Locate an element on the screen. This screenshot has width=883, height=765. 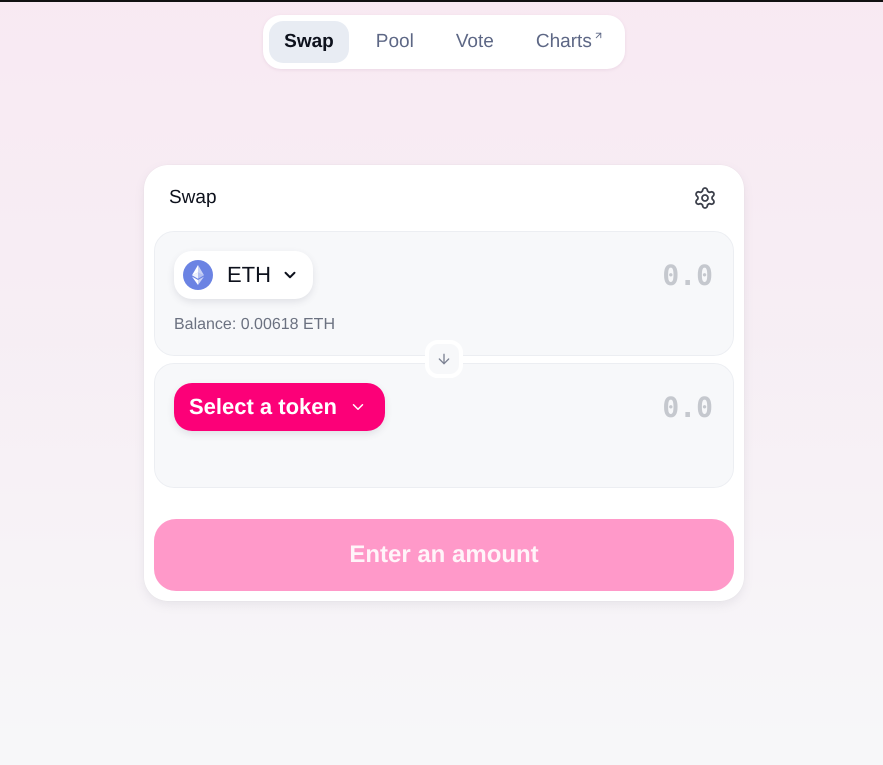
switch-direction-button is located at coordinates (444, 359).